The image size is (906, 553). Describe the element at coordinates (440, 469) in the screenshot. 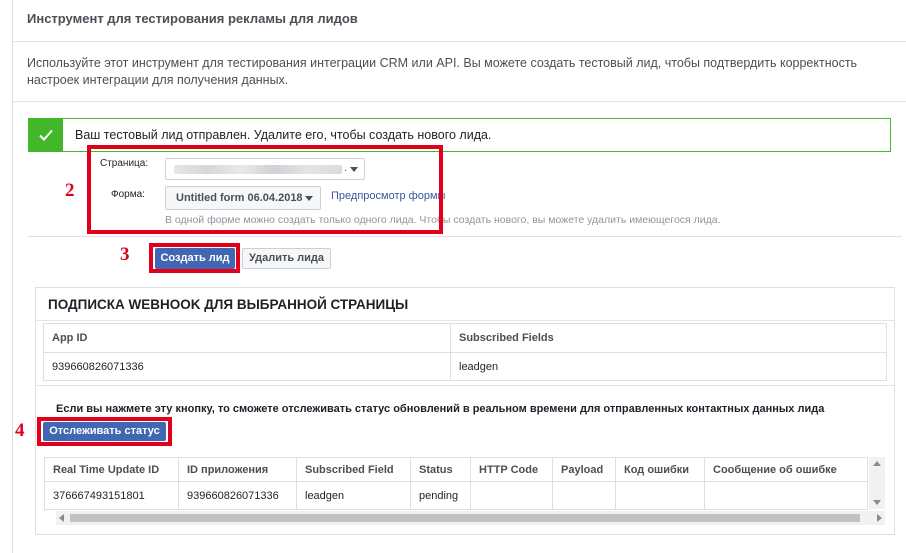

I see `column-header: Status` at that location.